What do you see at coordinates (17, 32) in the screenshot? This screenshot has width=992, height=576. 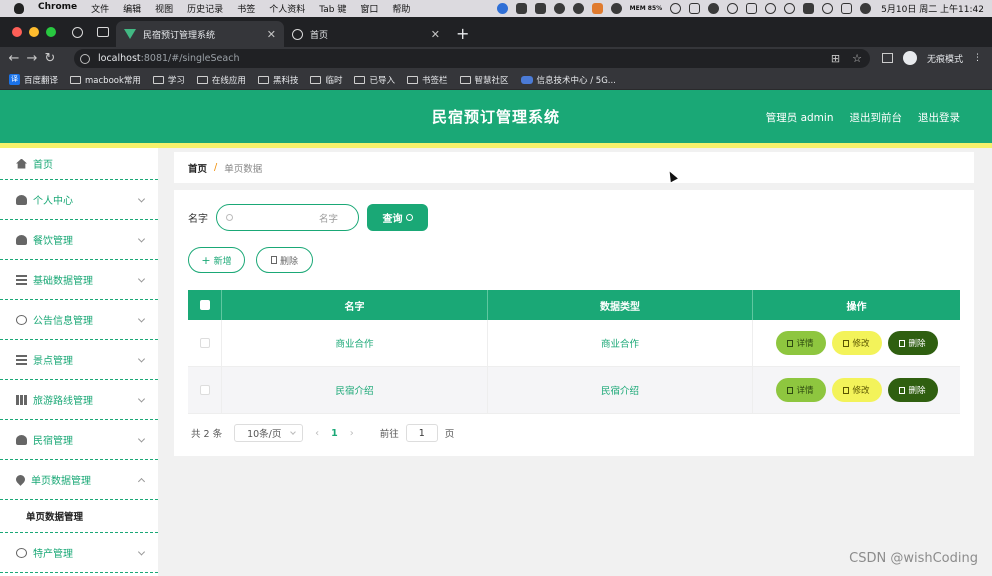 I see `close-window-icon` at bounding box center [17, 32].